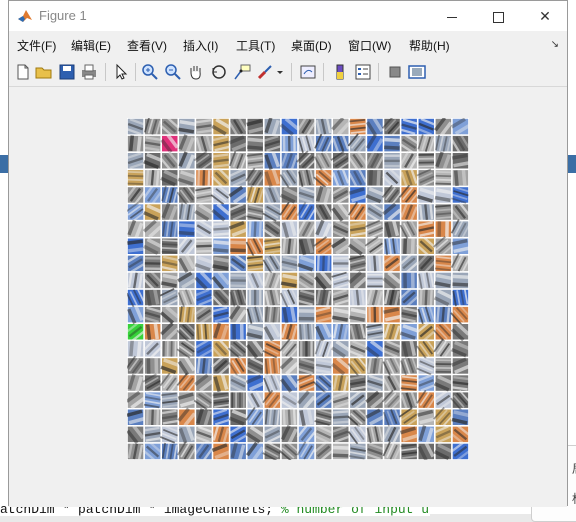 This screenshot has width=576, height=522. Describe the element at coordinates (25, 16) in the screenshot. I see `matlab-logo-icon` at that location.